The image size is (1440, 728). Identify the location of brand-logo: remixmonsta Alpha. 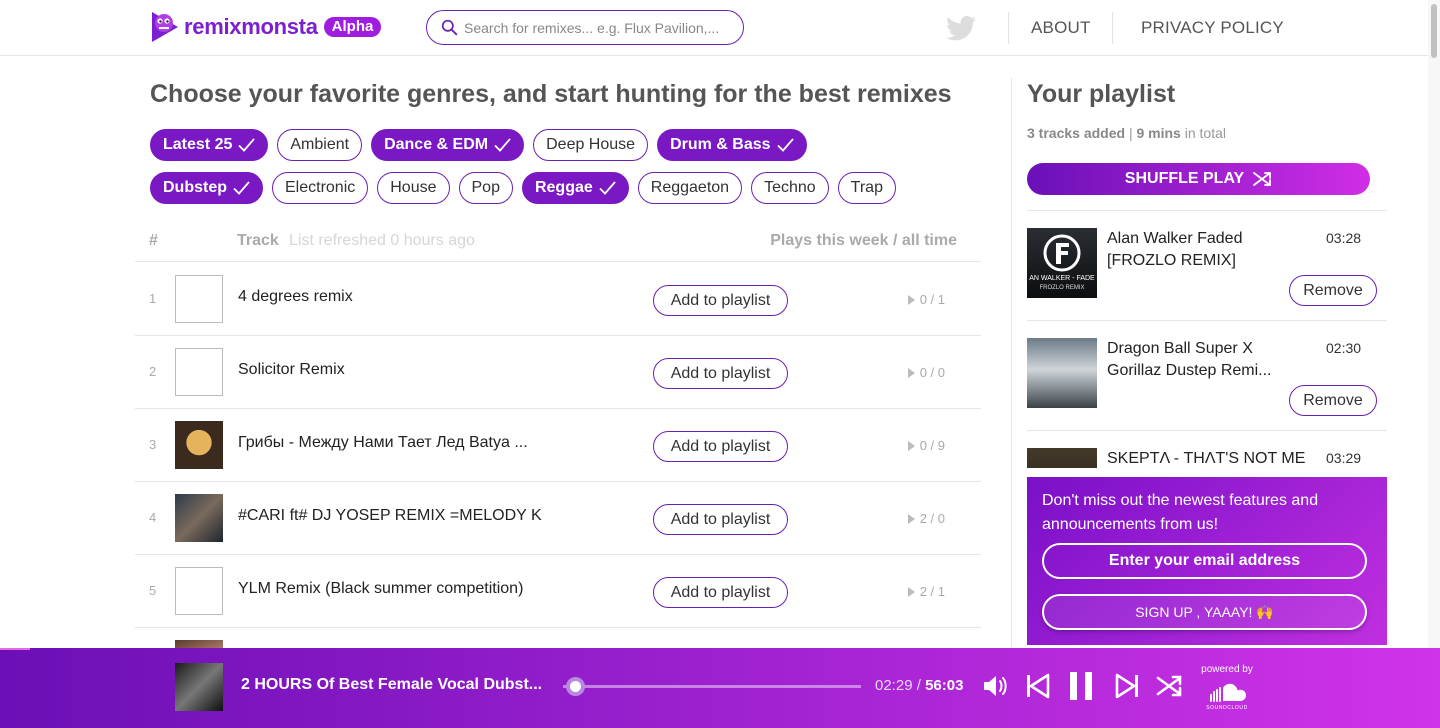
(266, 27).